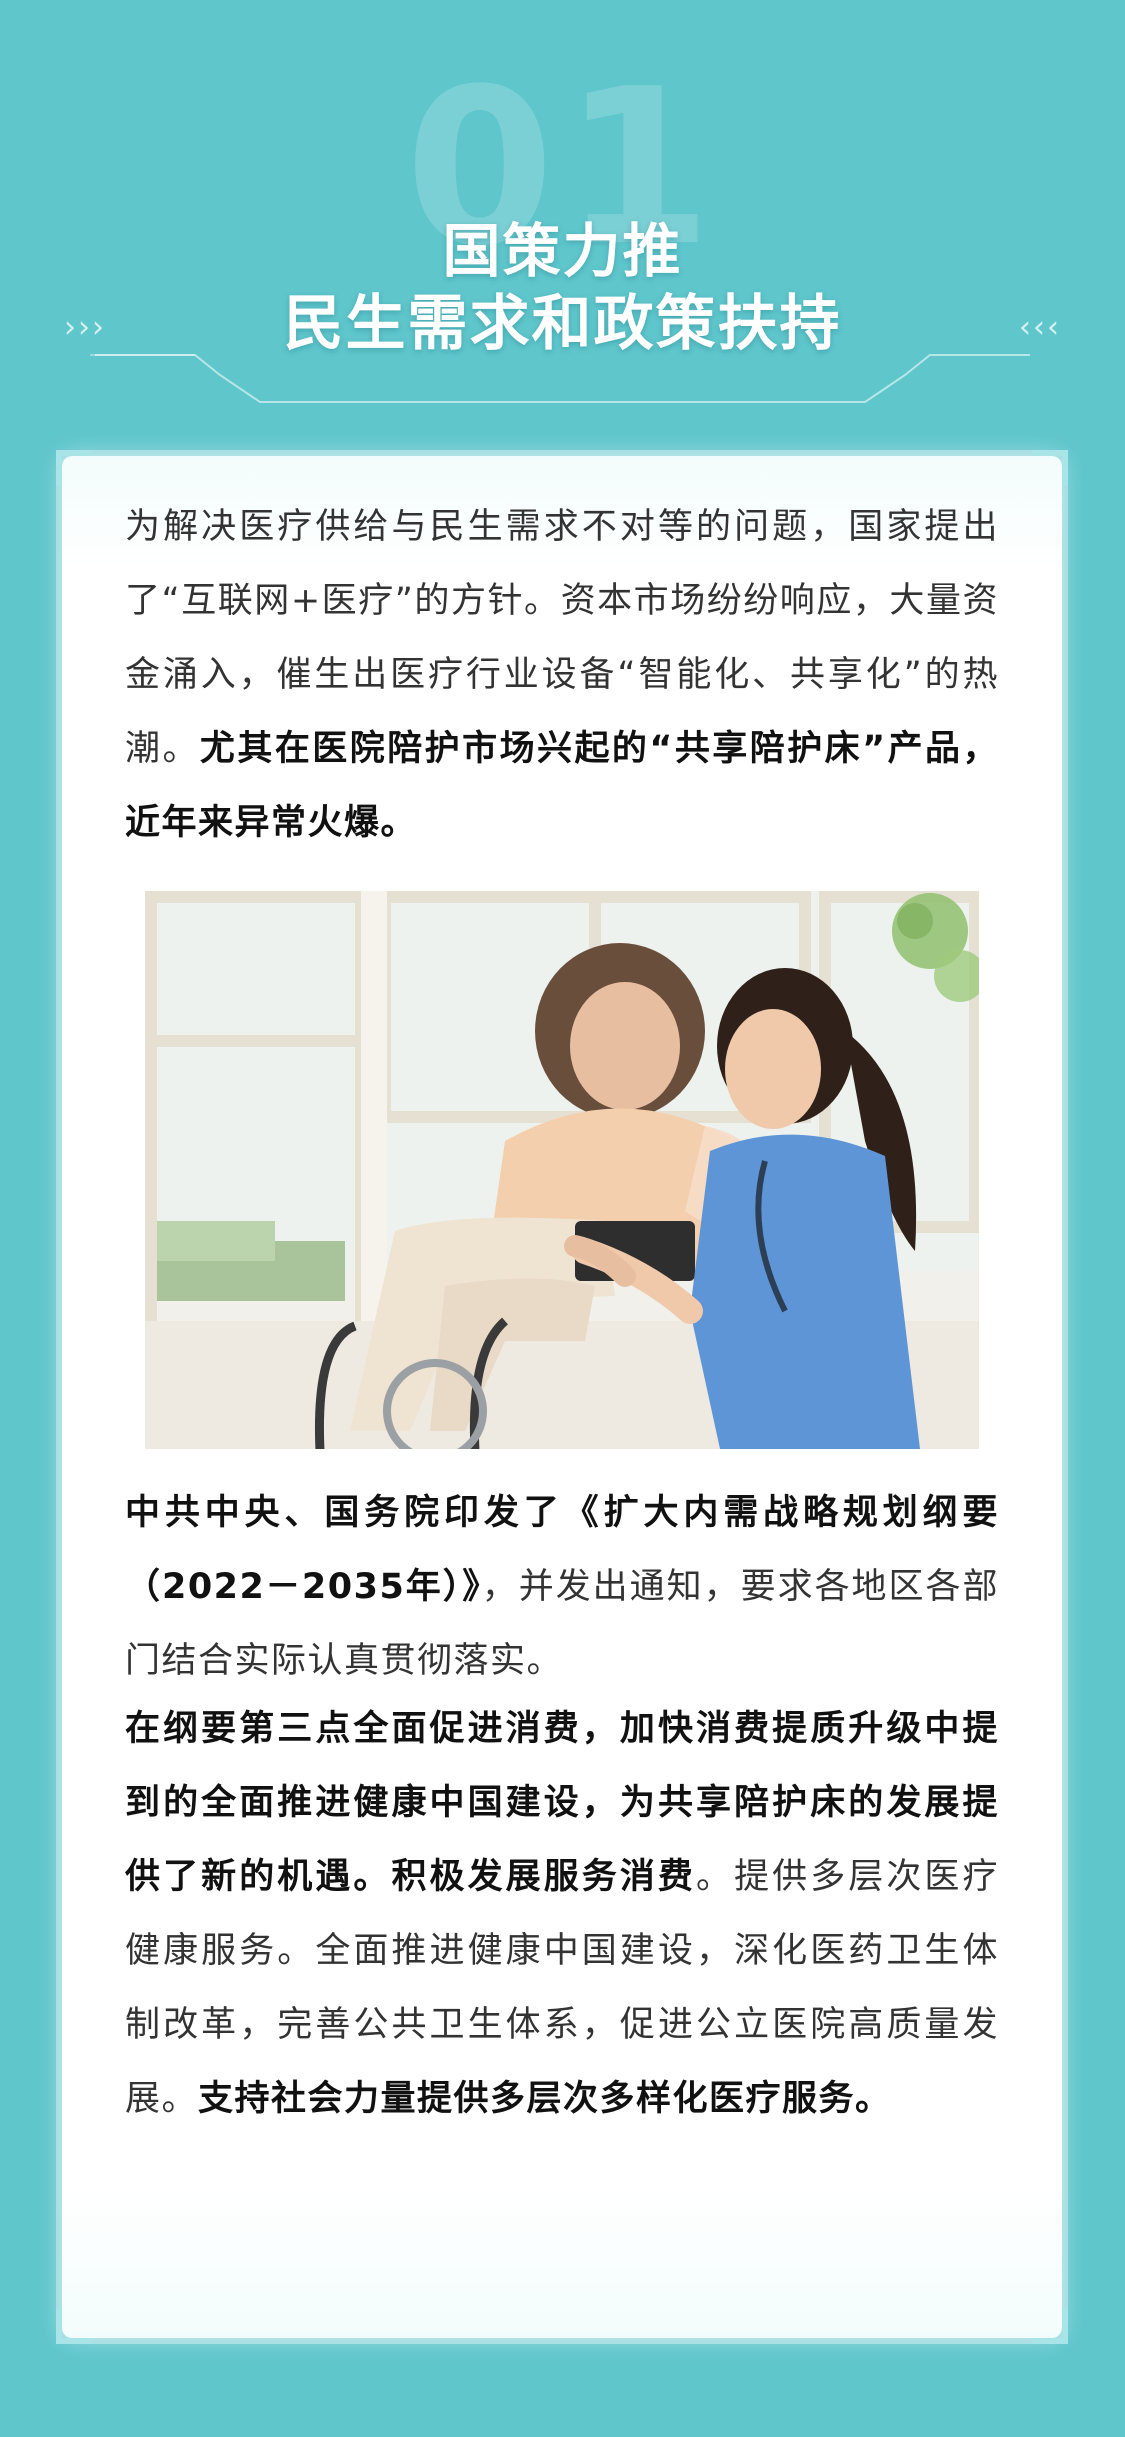 This screenshot has width=1125, height=2437. What do you see at coordinates (545, 2099) in the screenshot?
I see `details-highlight-2: 支持社会力量提供多层次多样化医疗服务。` at bounding box center [545, 2099].